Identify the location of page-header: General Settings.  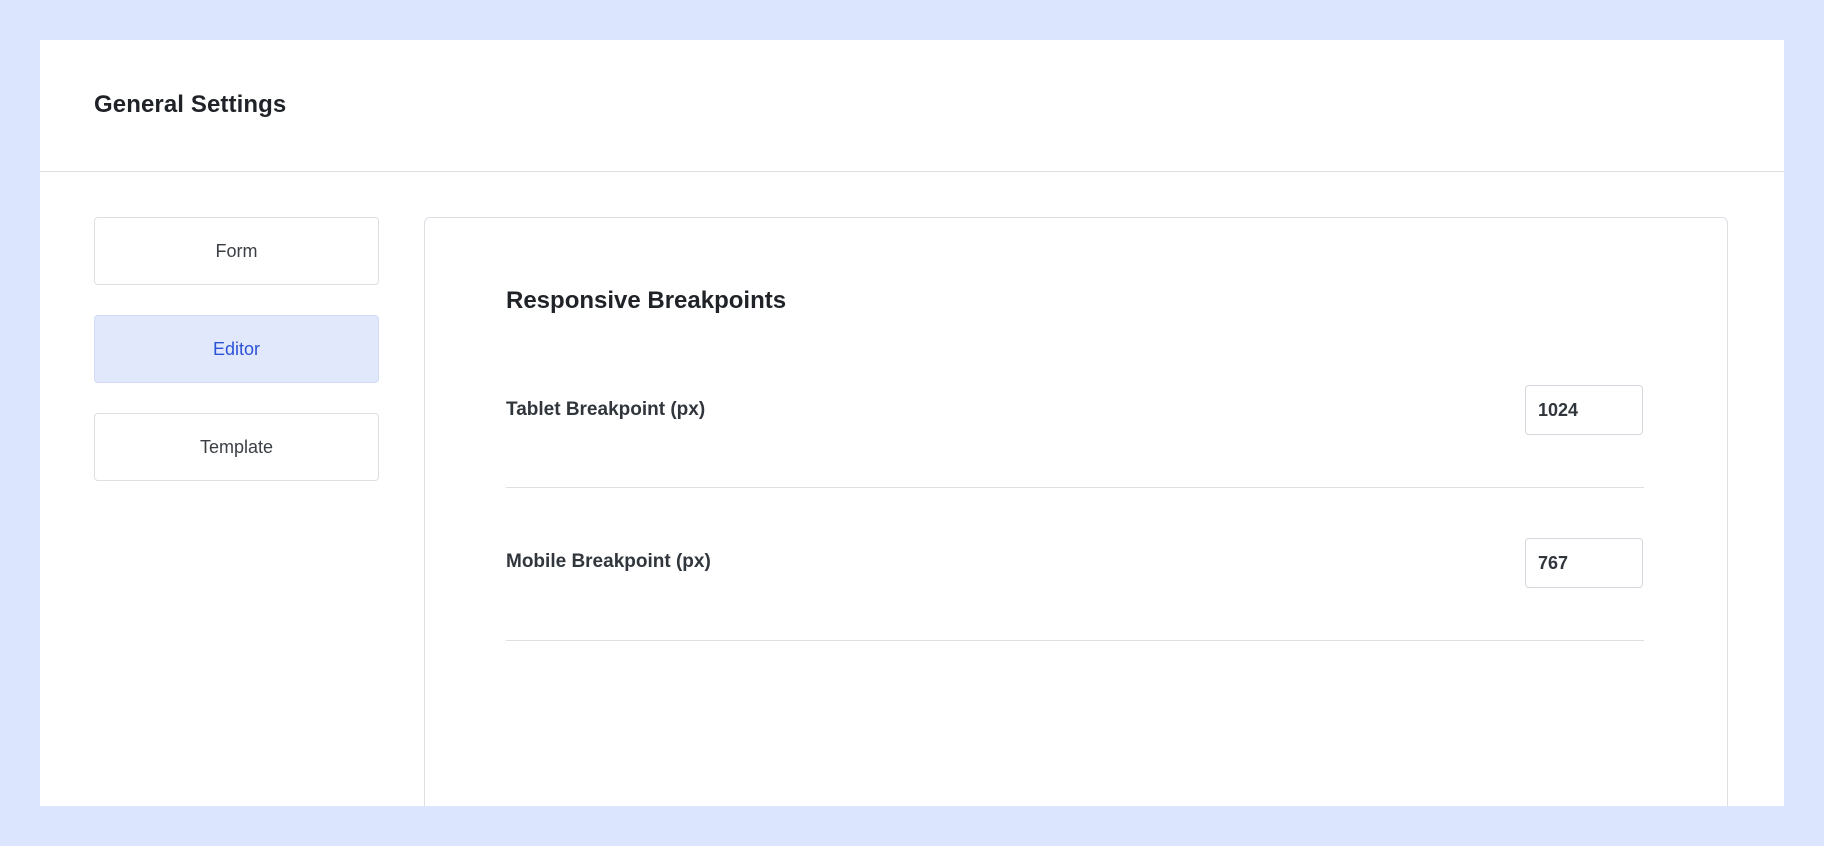
(912, 106).